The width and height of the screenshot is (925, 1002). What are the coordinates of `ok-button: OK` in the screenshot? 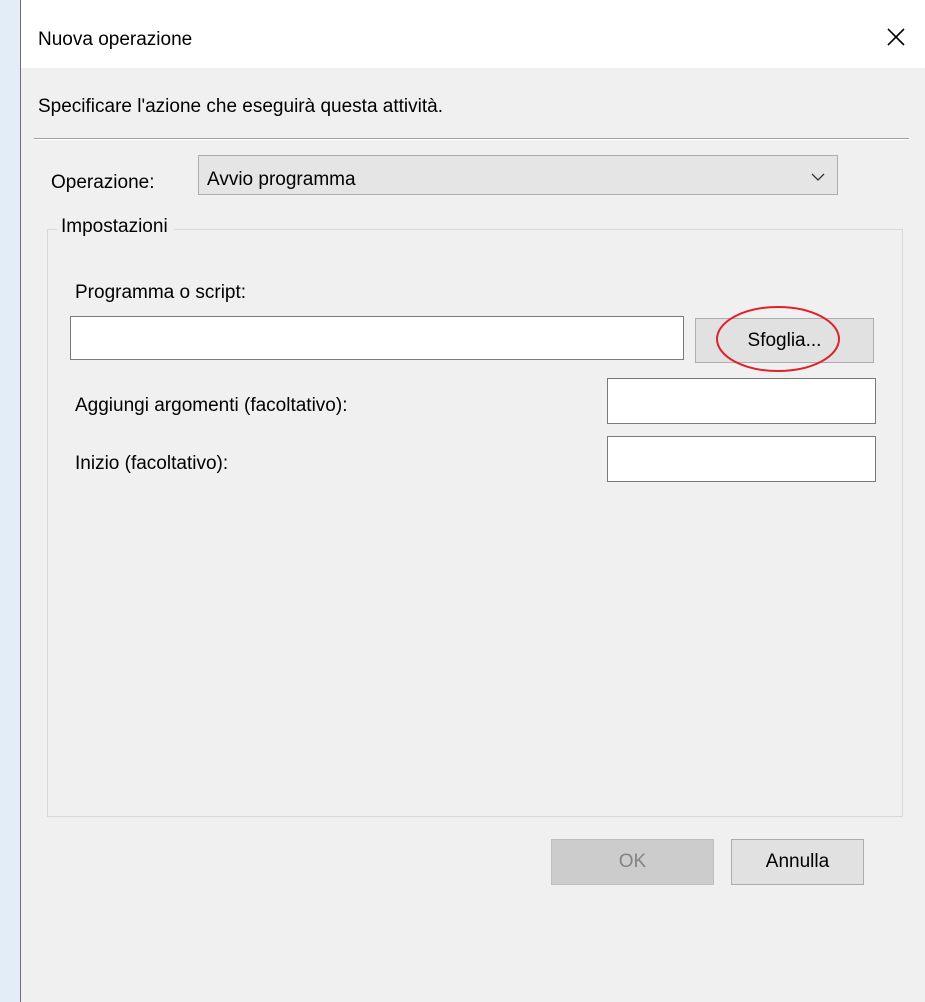 It's located at (632, 862).